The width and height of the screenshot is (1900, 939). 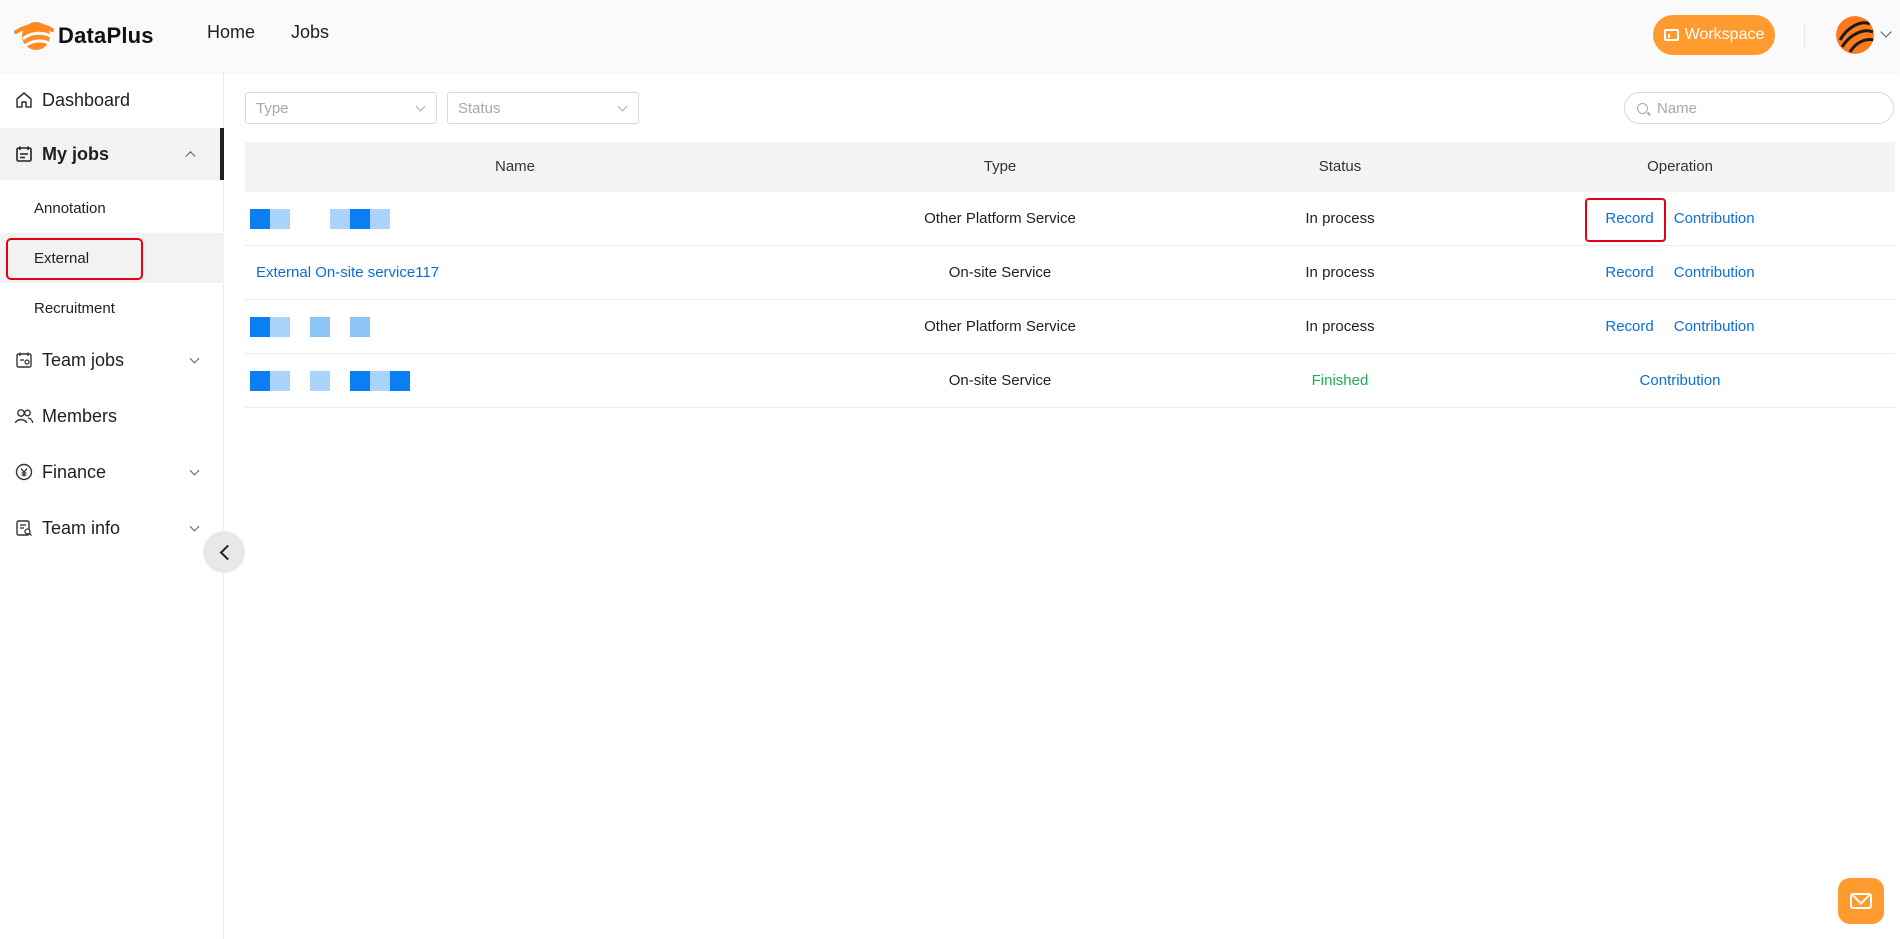 I want to click on nav-home-link: Home, so click(x=231, y=32).